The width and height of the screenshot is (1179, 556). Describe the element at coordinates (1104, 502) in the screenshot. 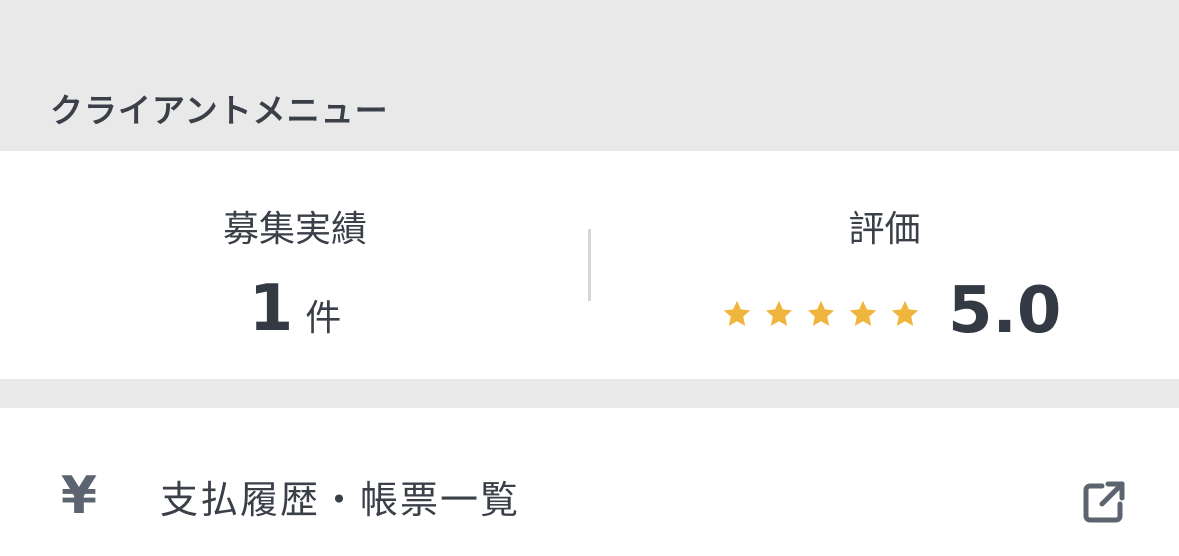

I see `external-link-icon` at that location.